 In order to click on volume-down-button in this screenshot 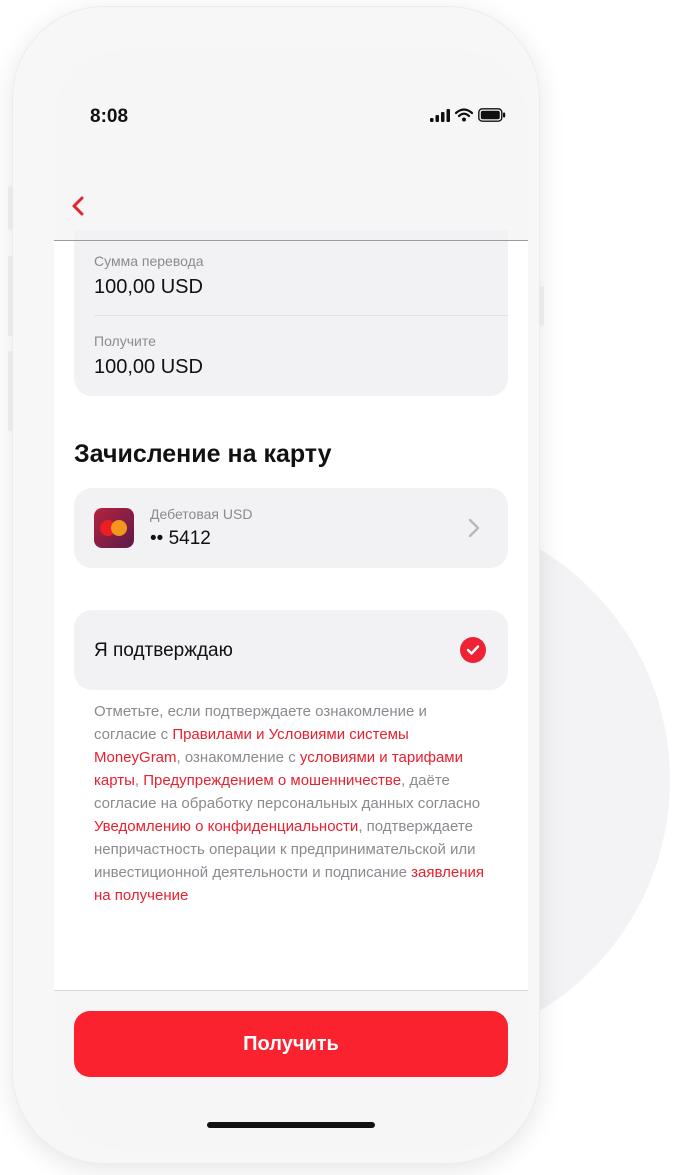, I will do `click(10, 391)`.